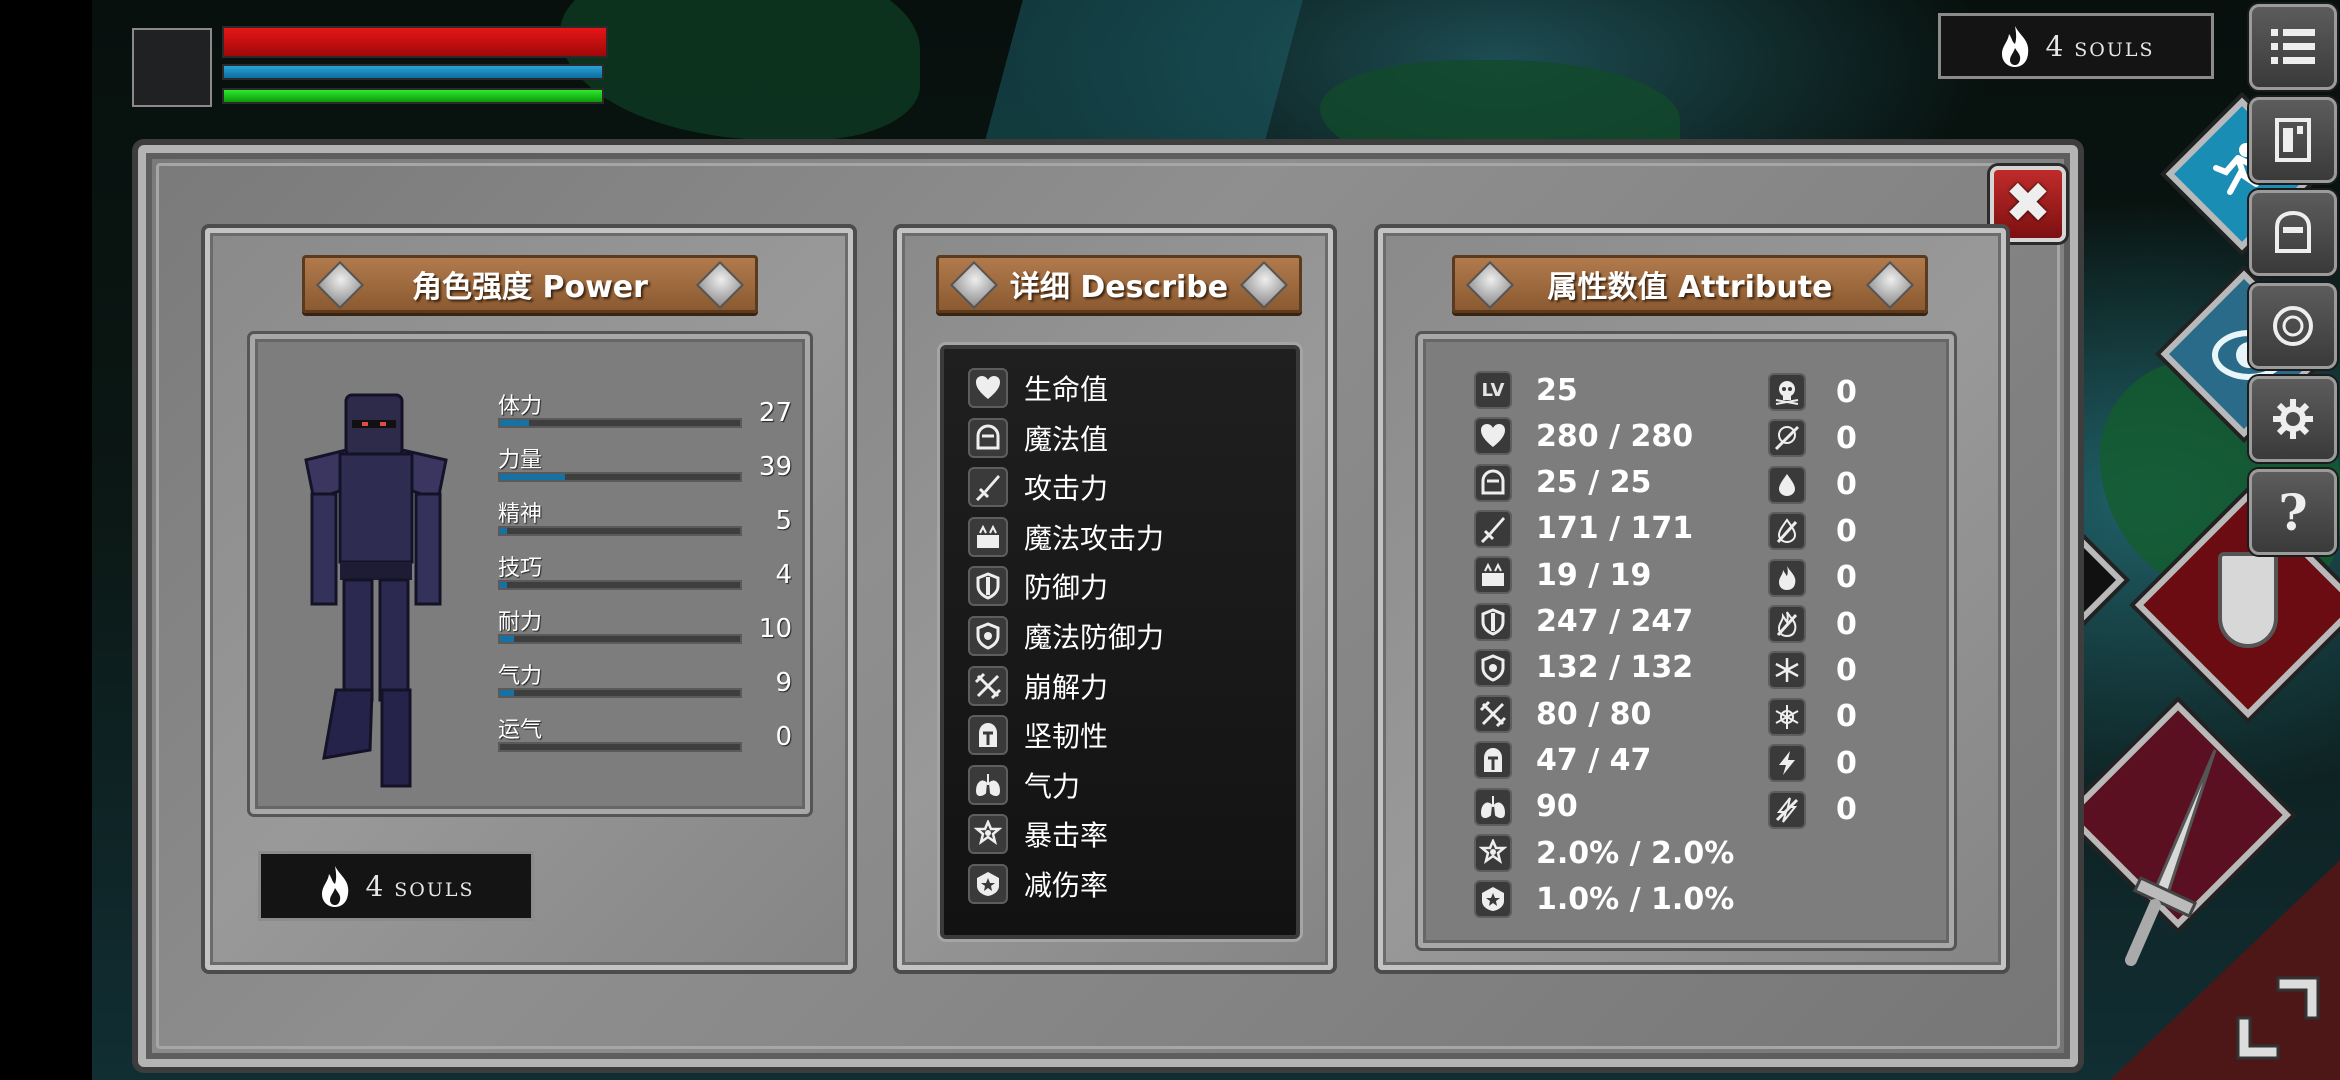 This screenshot has height=1080, width=2340. What do you see at coordinates (1038, 437) in the screenshot?
I see `describe-item: 魔法值` at bounding box center [1038, 437].